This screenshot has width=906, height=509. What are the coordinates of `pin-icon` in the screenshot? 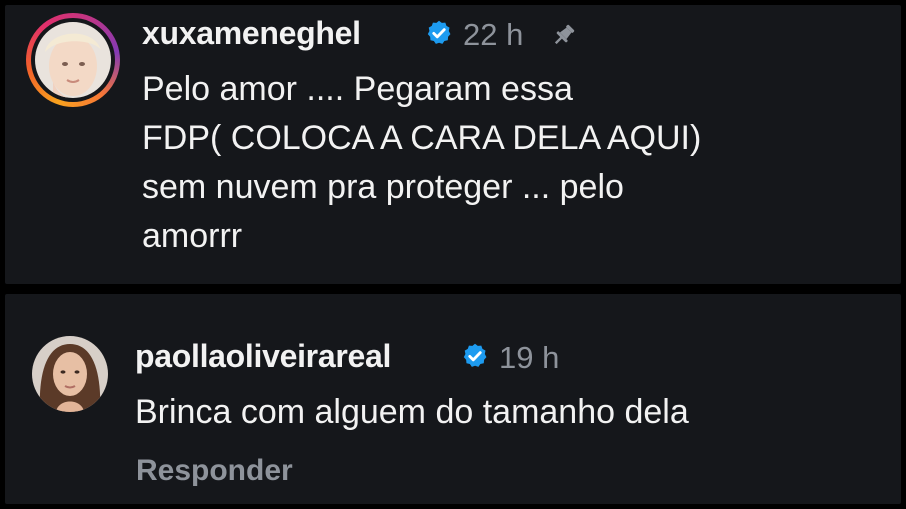 It's located at (564, 34).